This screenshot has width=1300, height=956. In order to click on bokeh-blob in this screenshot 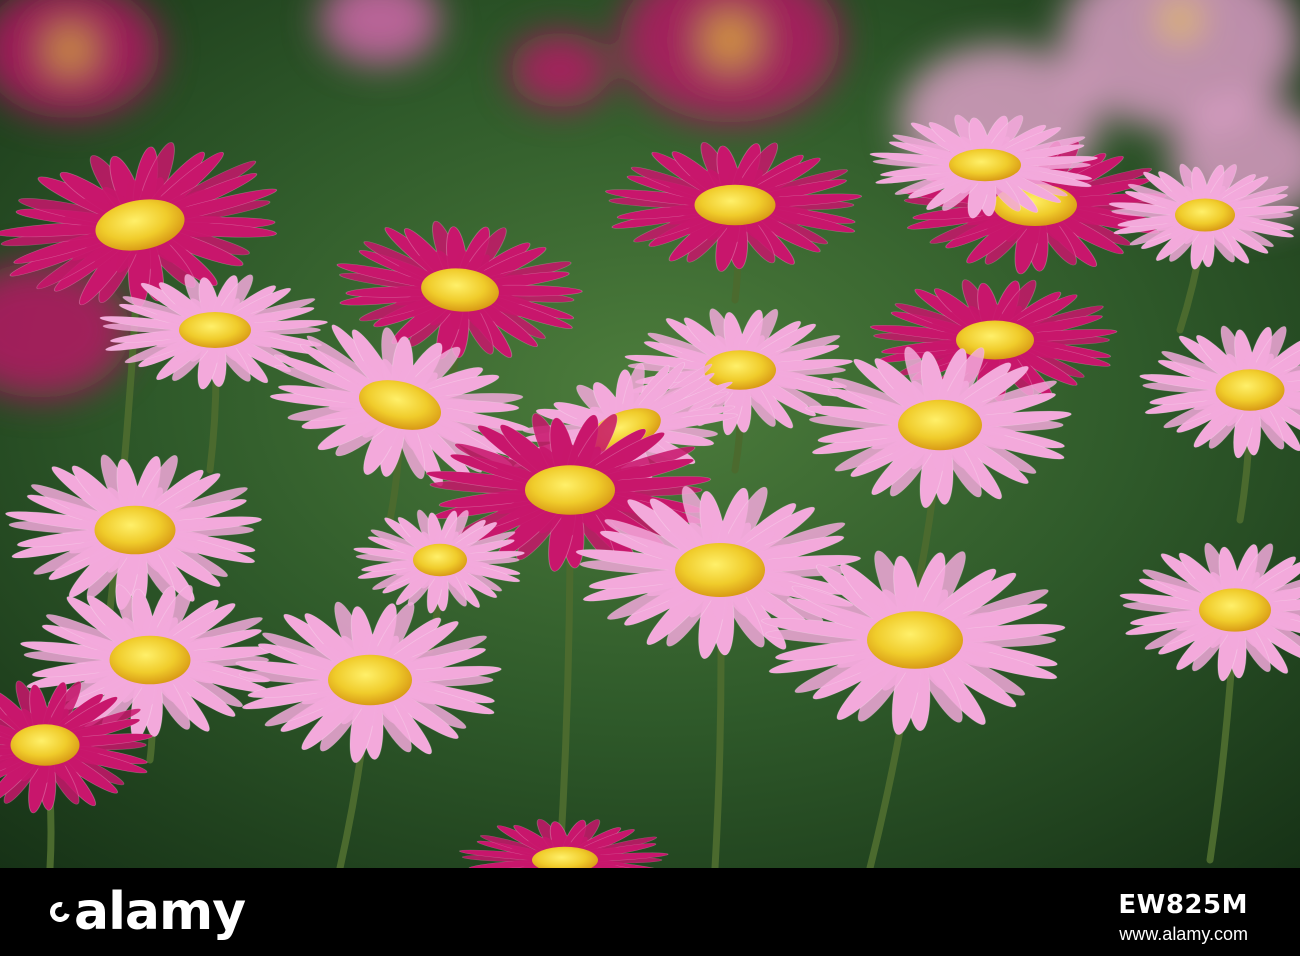, I will do `click(560, 70)`.